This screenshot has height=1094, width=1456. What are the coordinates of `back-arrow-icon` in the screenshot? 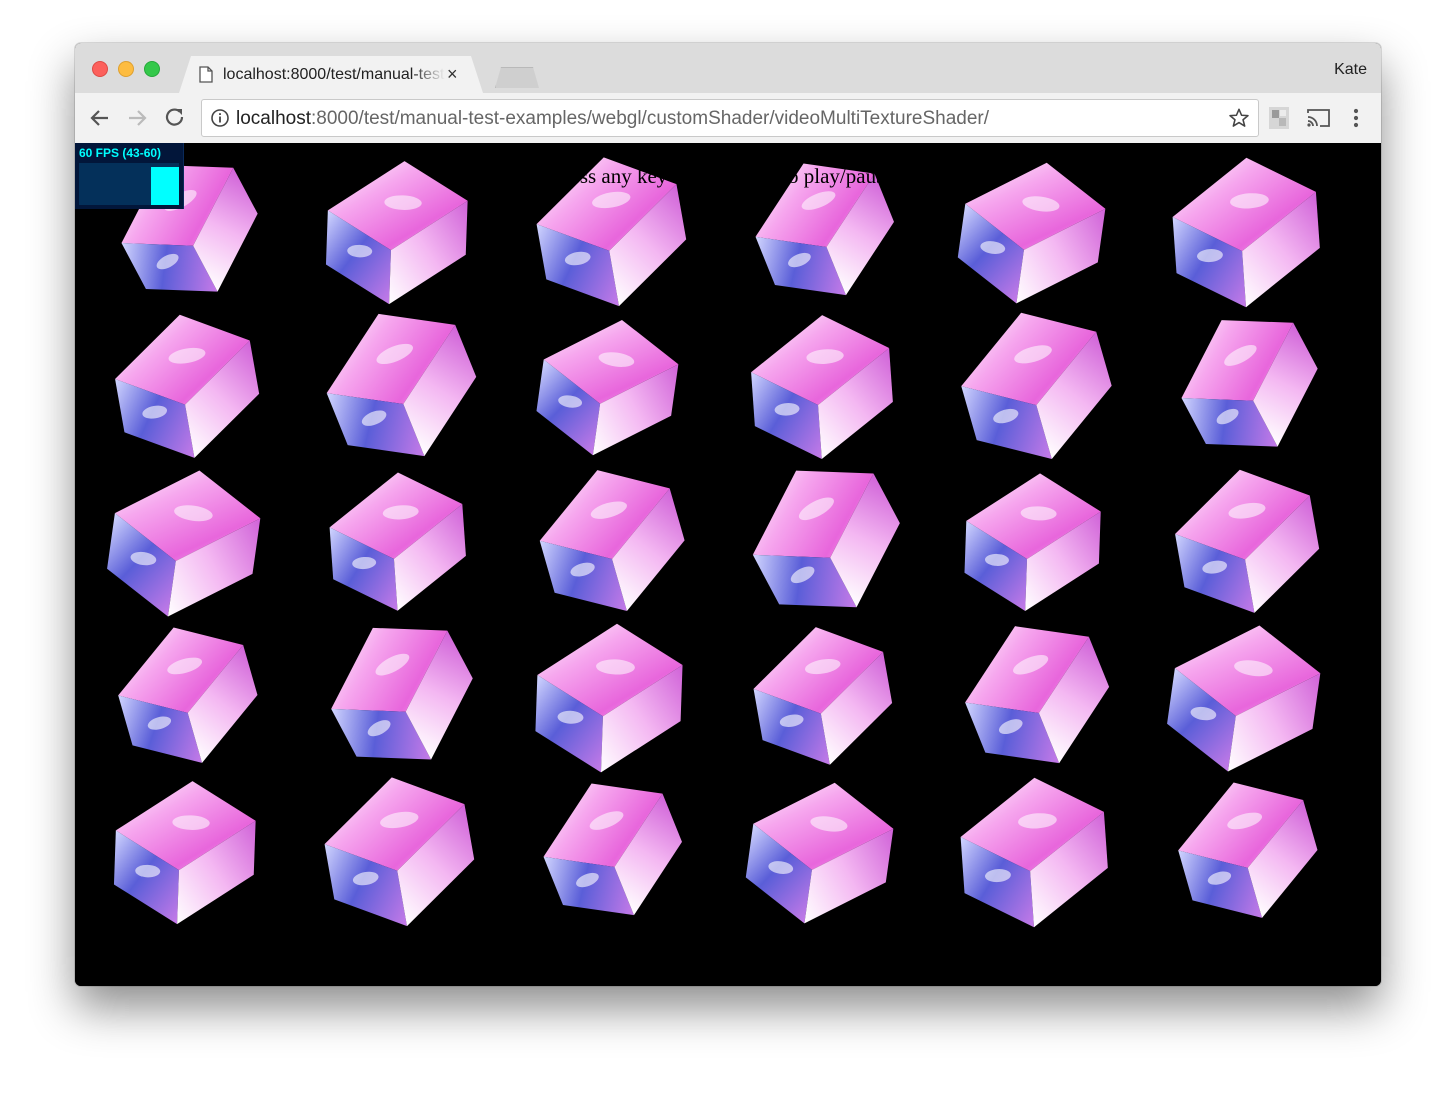 It's located at (100, 118).